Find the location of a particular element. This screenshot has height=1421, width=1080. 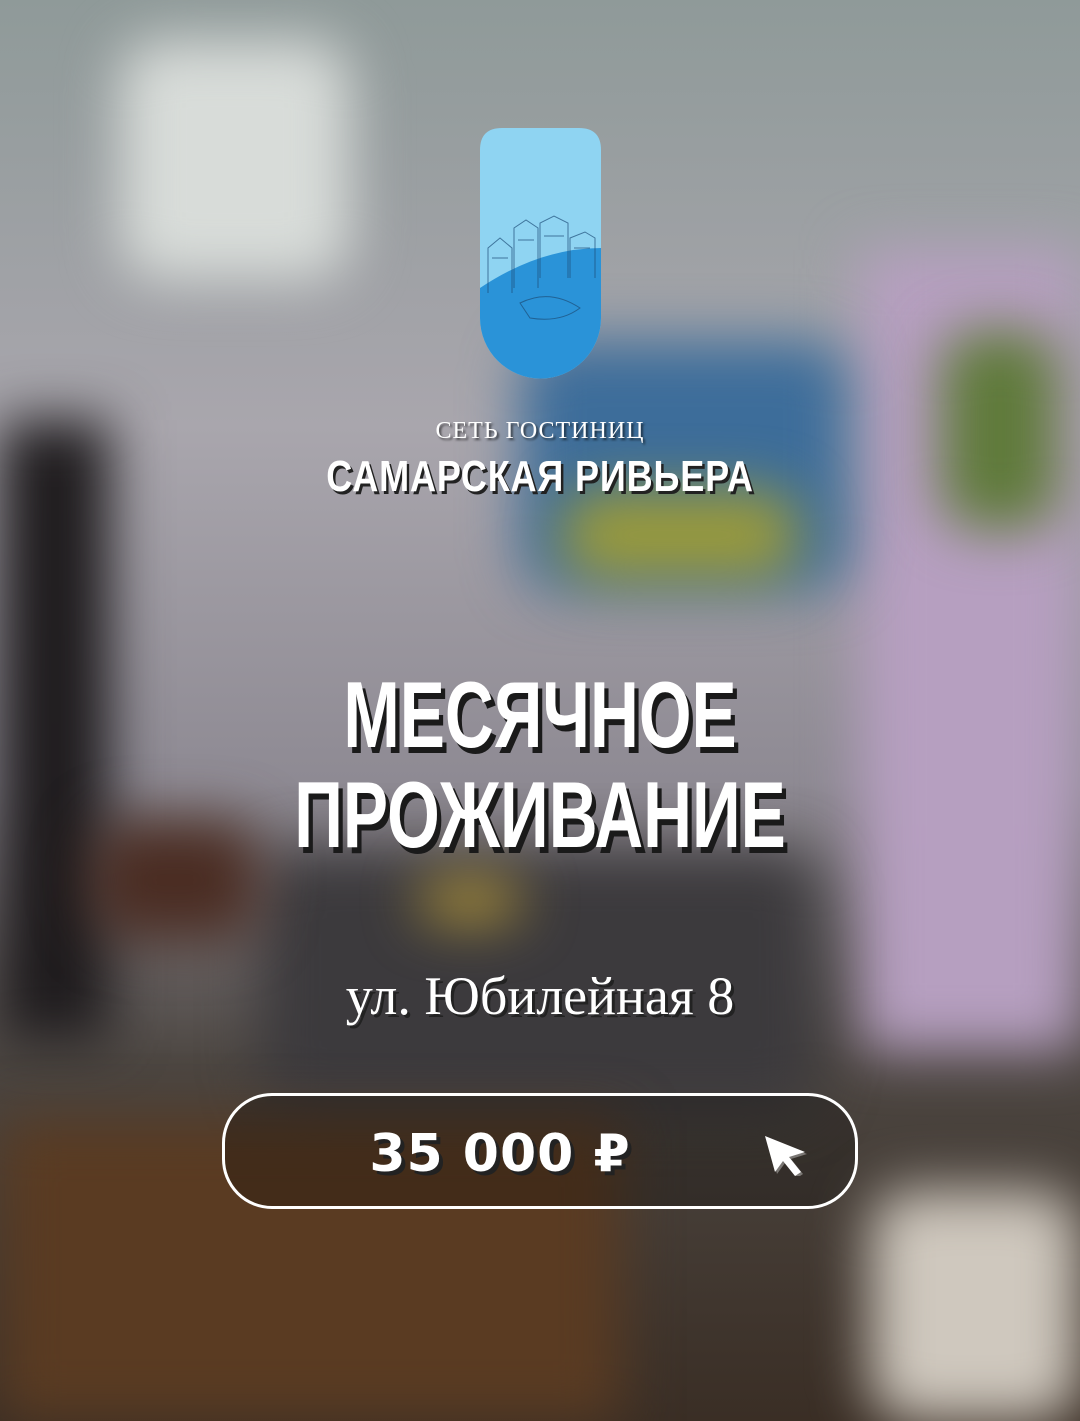

chair is located at coordinates (975, 1305).